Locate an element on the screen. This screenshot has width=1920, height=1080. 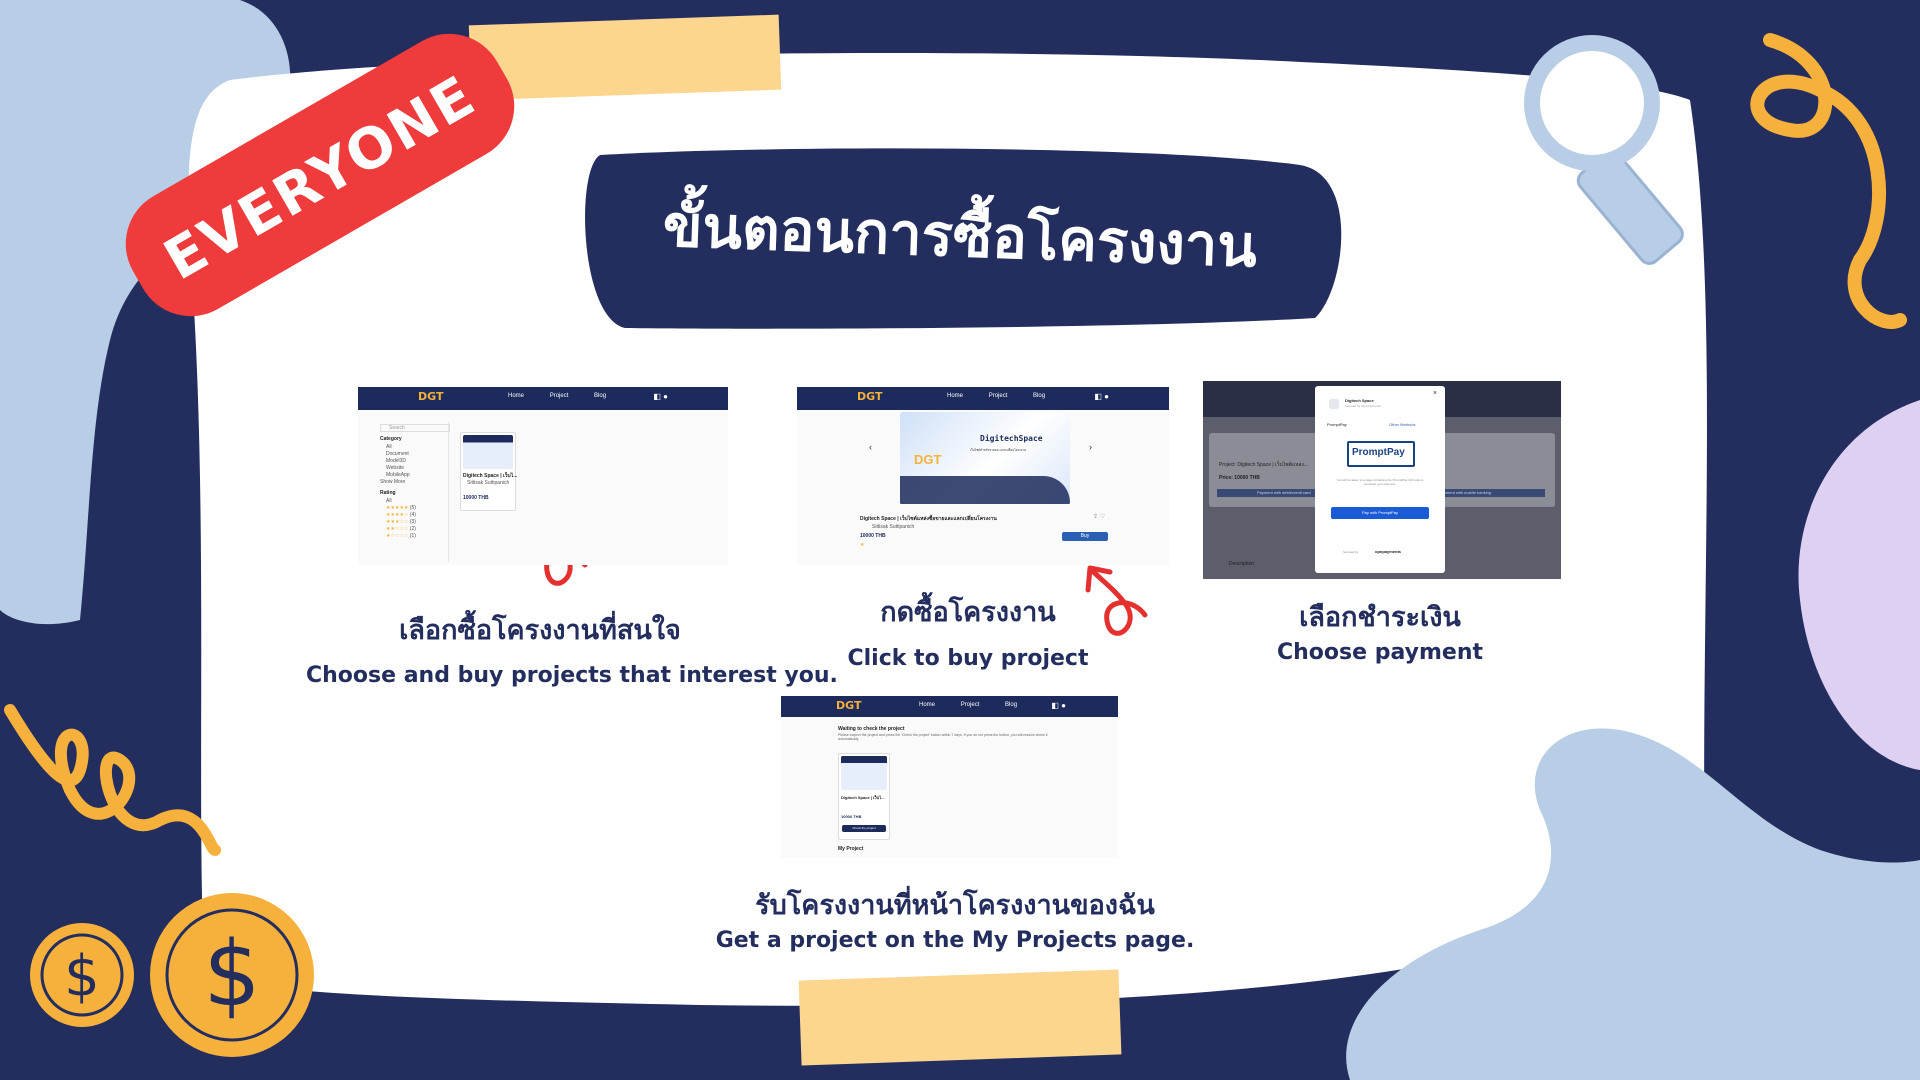
rating-1: ★☆☆☆☆ (1) is located at coordinates (401, 536).